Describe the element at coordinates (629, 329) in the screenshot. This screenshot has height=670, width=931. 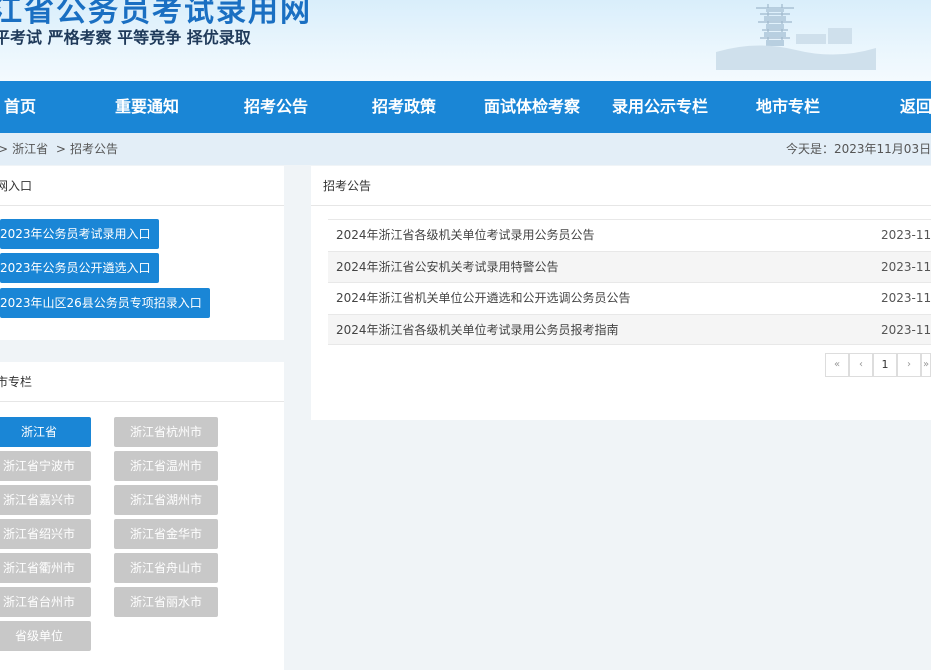
I see `notice-row: 2024年浙江省各级机关单位考试录用公务员报考指南 2023-11-` at that location.